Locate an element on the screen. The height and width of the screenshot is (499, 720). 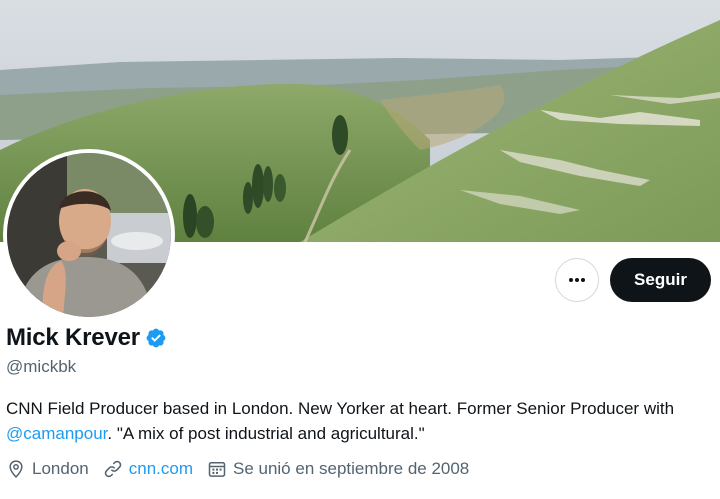
website-link: cnn.com is located at coordinates (161, 469).